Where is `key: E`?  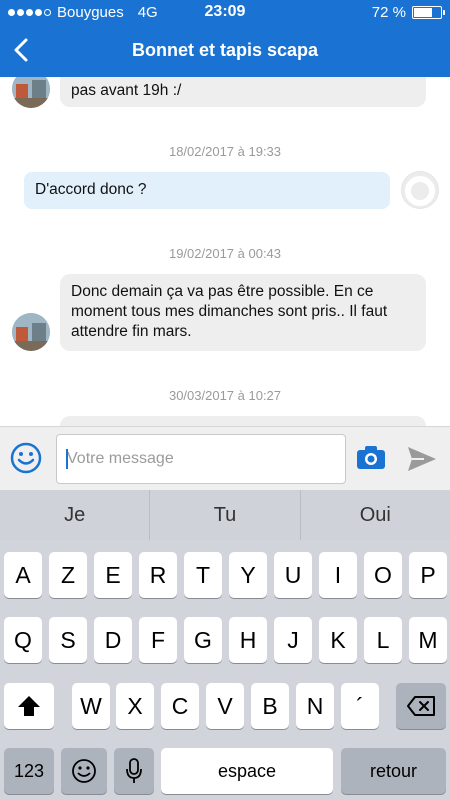 key: E is located at coordinates (113, 575).